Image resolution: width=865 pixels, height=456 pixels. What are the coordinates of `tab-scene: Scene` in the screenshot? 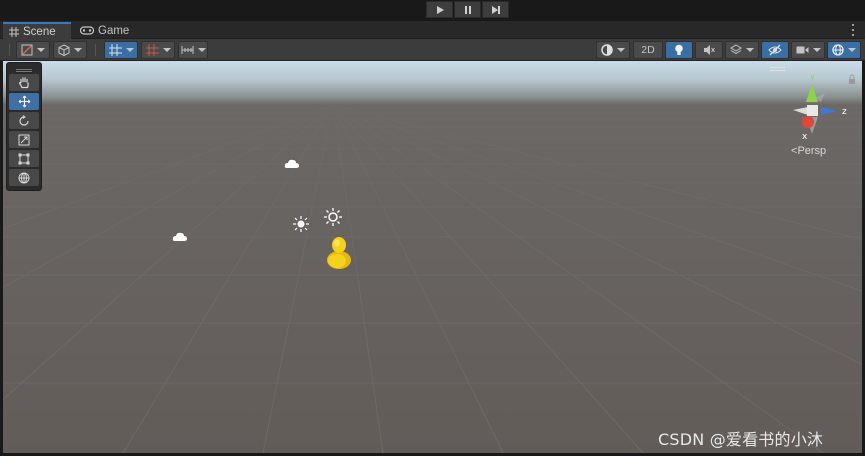 It's located at (37, 30).